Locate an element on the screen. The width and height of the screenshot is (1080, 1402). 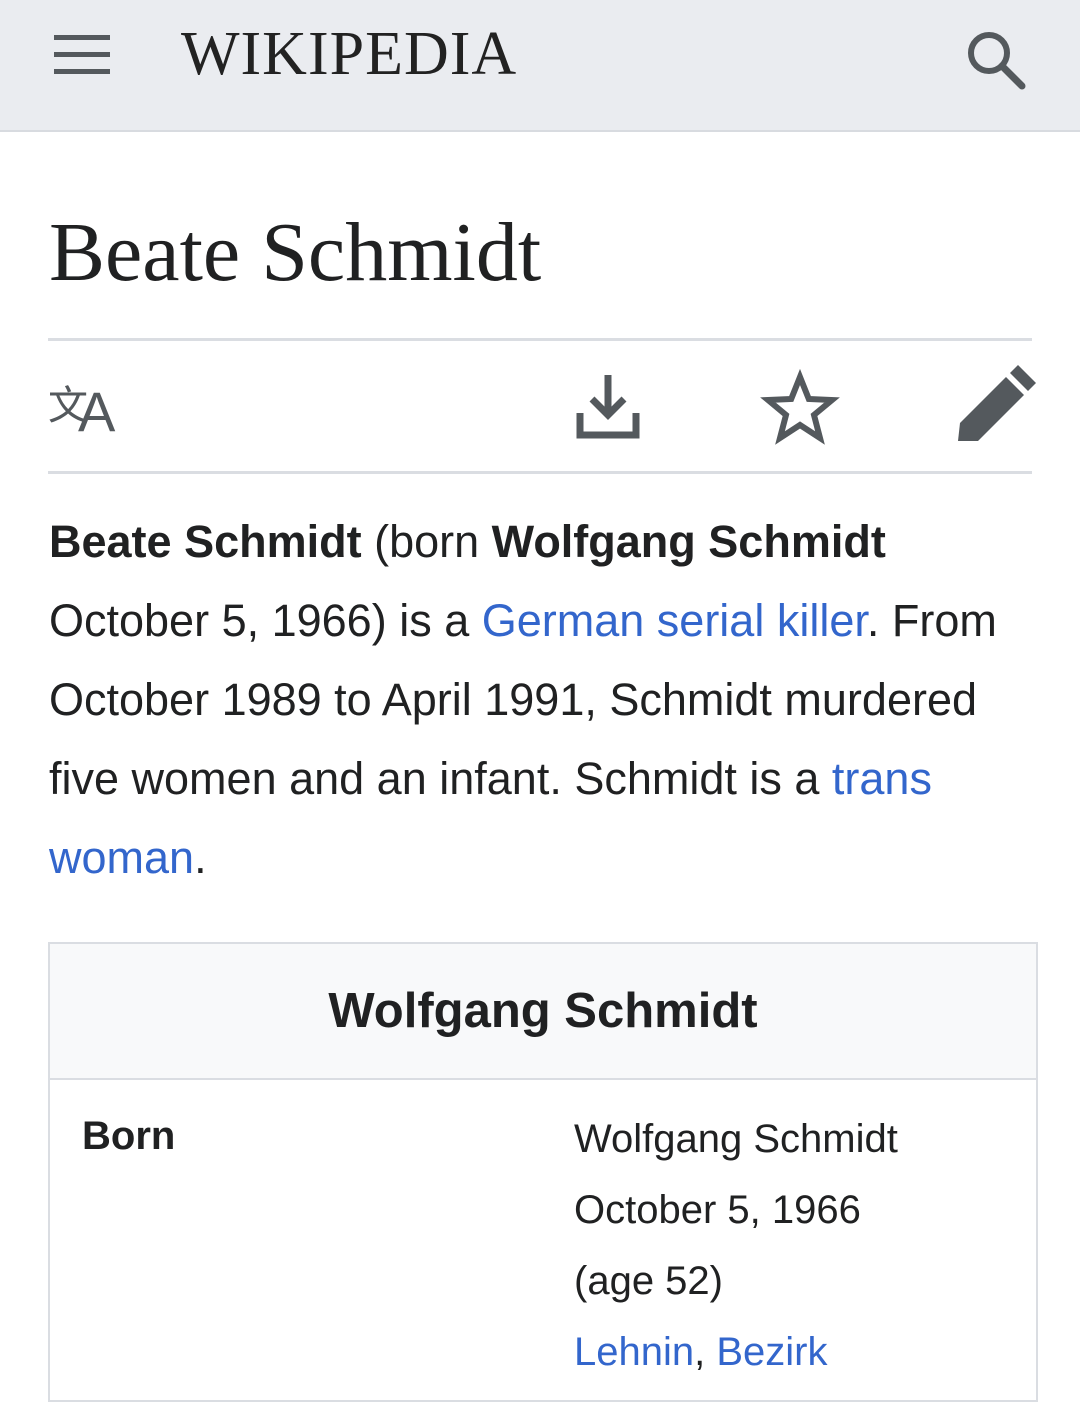
top-header-bar: WIKIPEDIA is located at coordinates (540, 66).